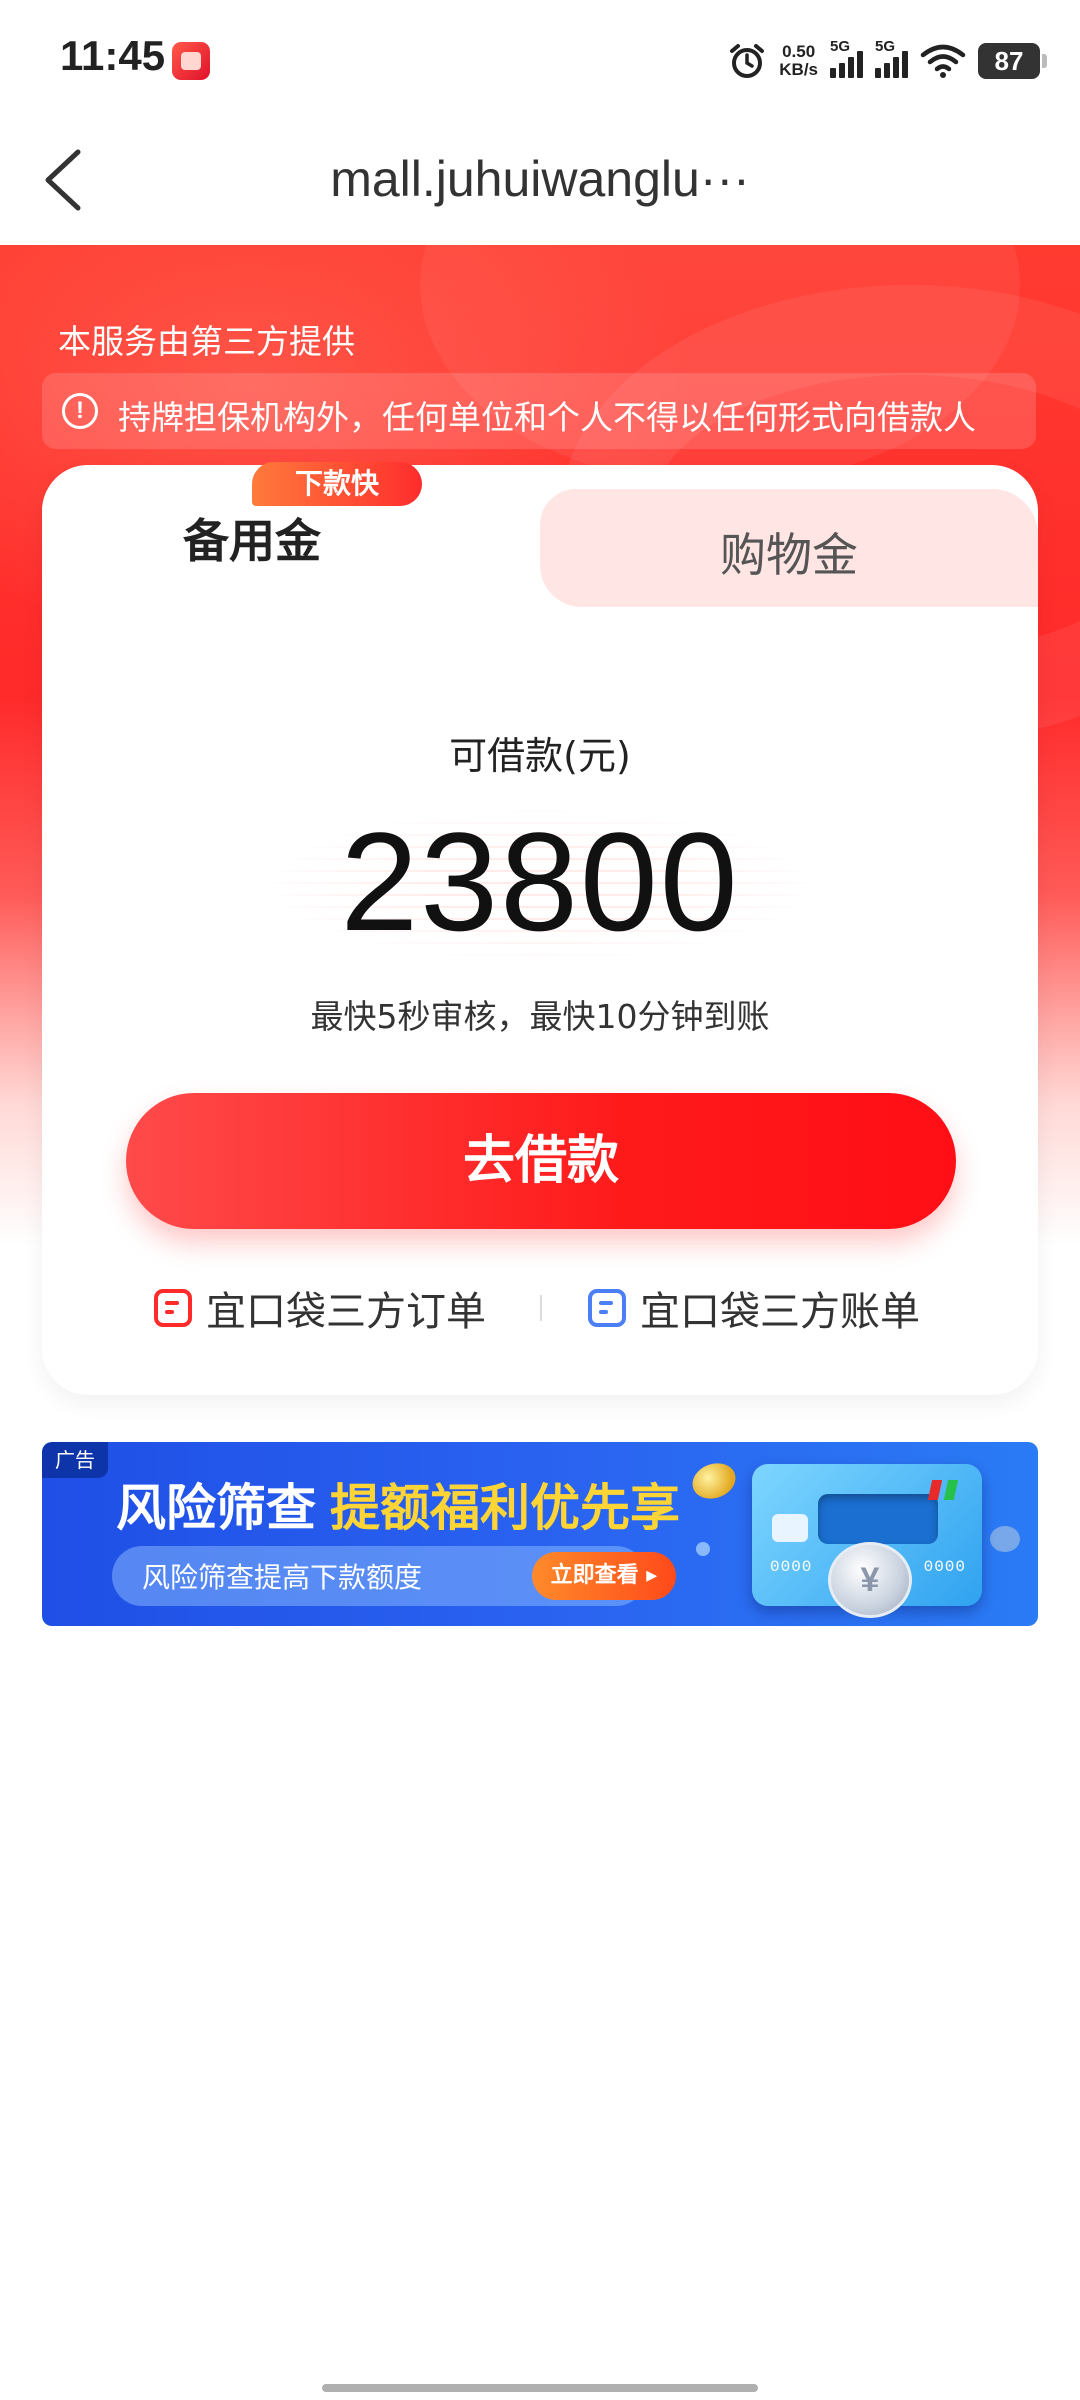 The image size is (1080, 2400). I want to click on ad-tag: 广告, so click(75, 1460).